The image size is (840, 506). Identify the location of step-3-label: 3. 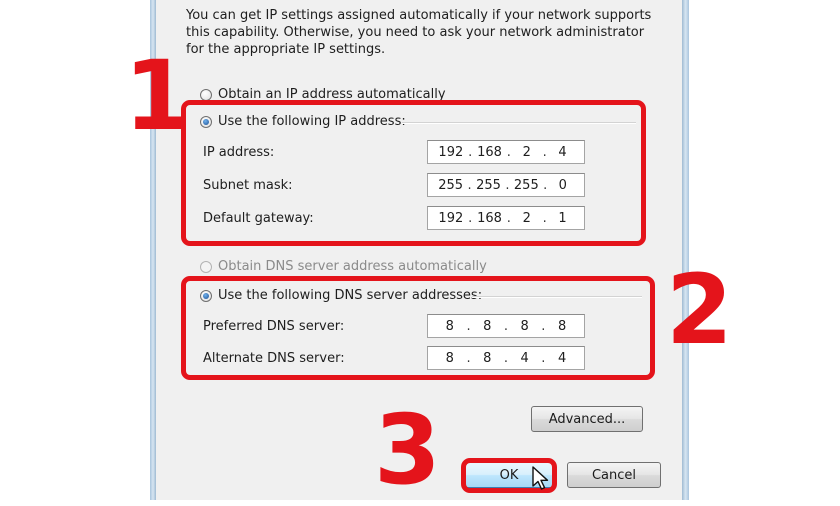
(407, 450).